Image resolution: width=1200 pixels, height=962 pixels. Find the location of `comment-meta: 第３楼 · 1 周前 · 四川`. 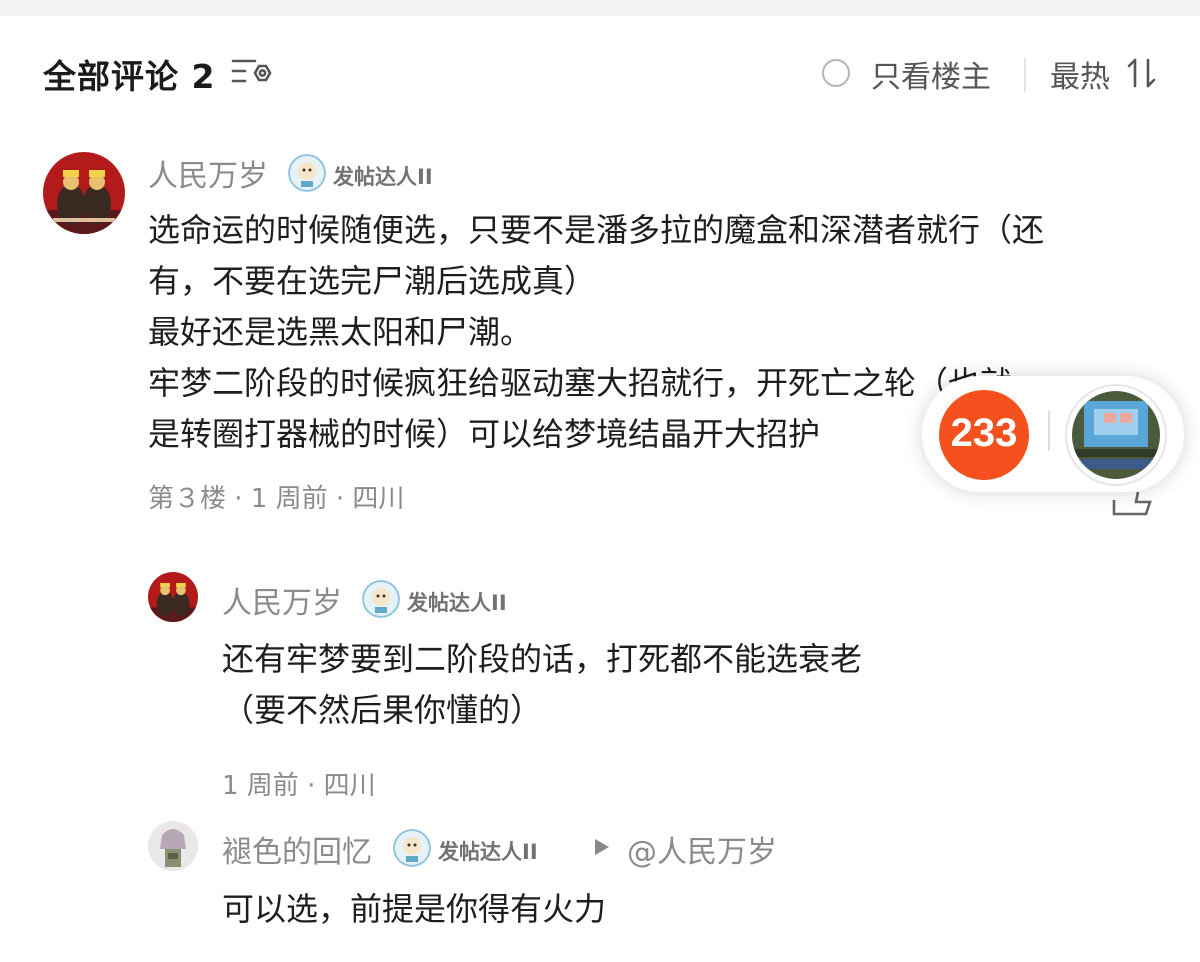

comment-meta: 第３楼 · 1 周前 · 四川 is located at coordinates (276, 499).